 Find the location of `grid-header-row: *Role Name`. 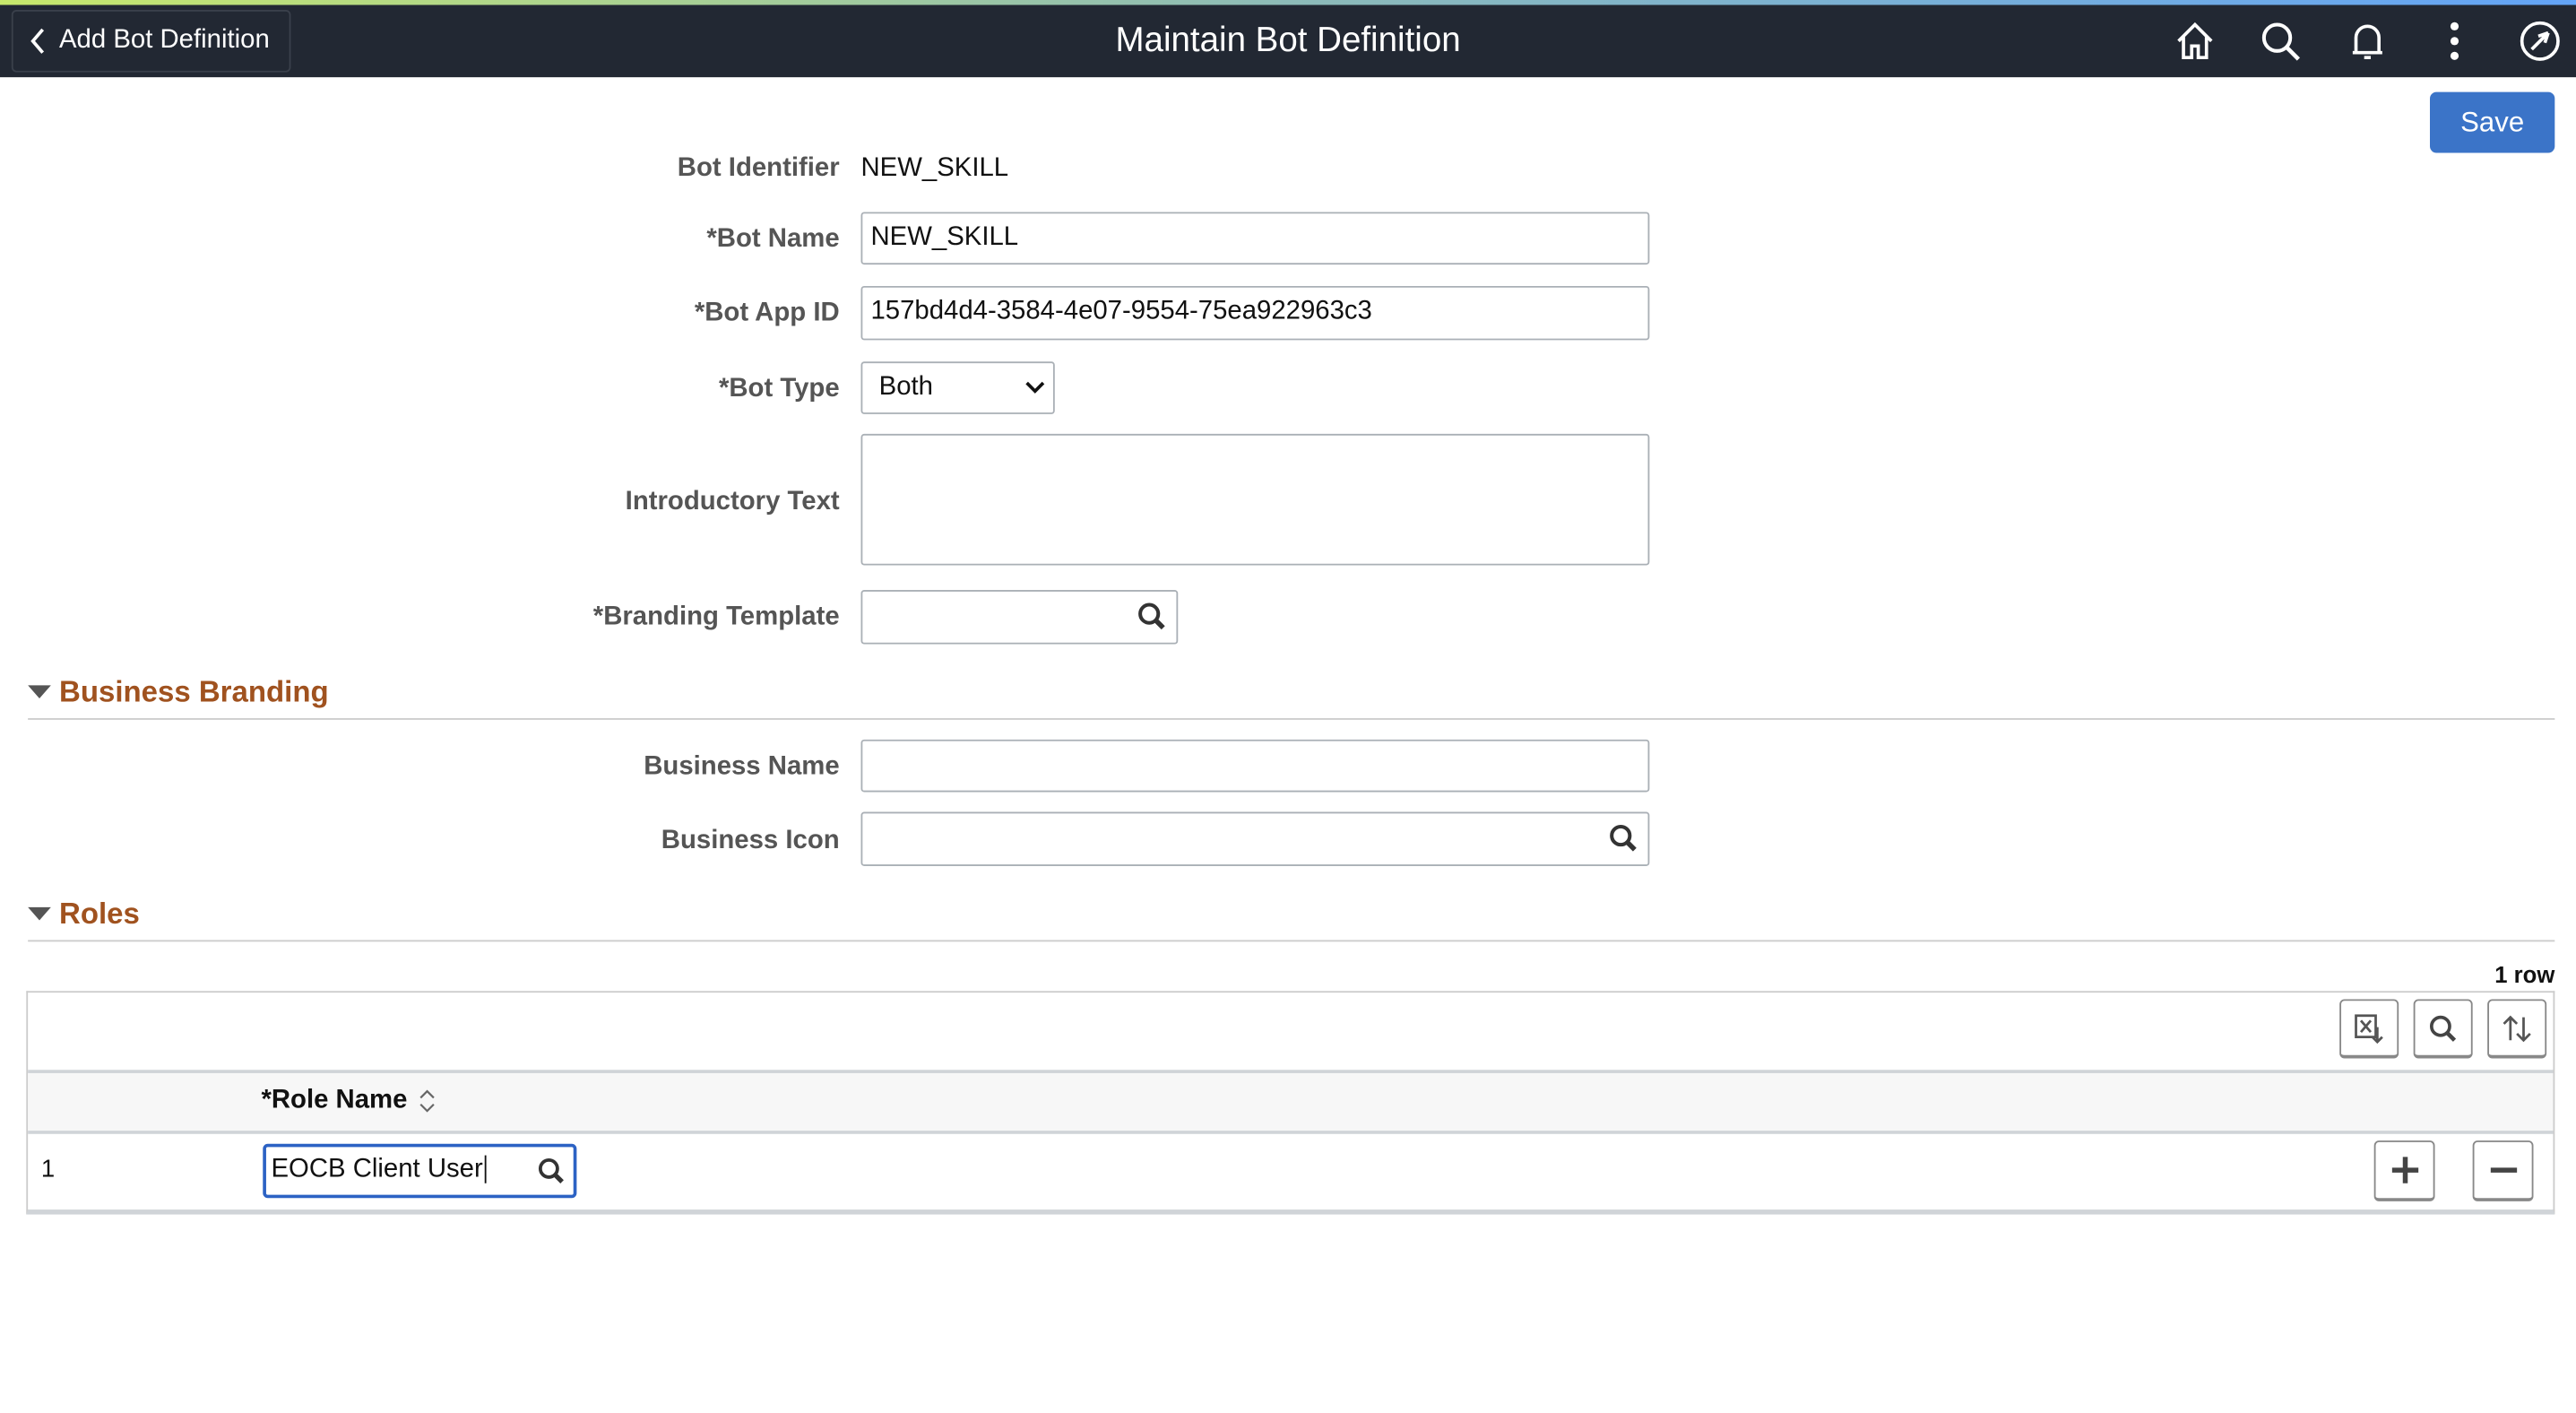

grid-header-row: *Role Name is located at coordinates (1291, 1102).